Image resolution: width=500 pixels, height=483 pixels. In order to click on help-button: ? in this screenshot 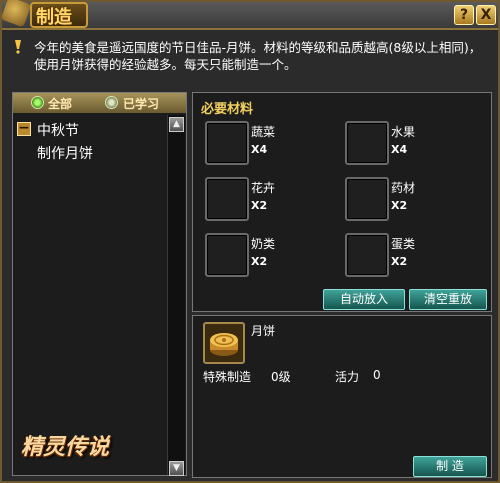, I will do `click(464, 15)`.